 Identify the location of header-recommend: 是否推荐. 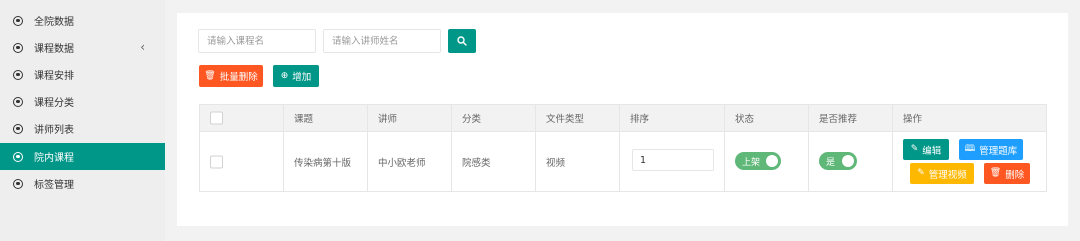
(838, 119).